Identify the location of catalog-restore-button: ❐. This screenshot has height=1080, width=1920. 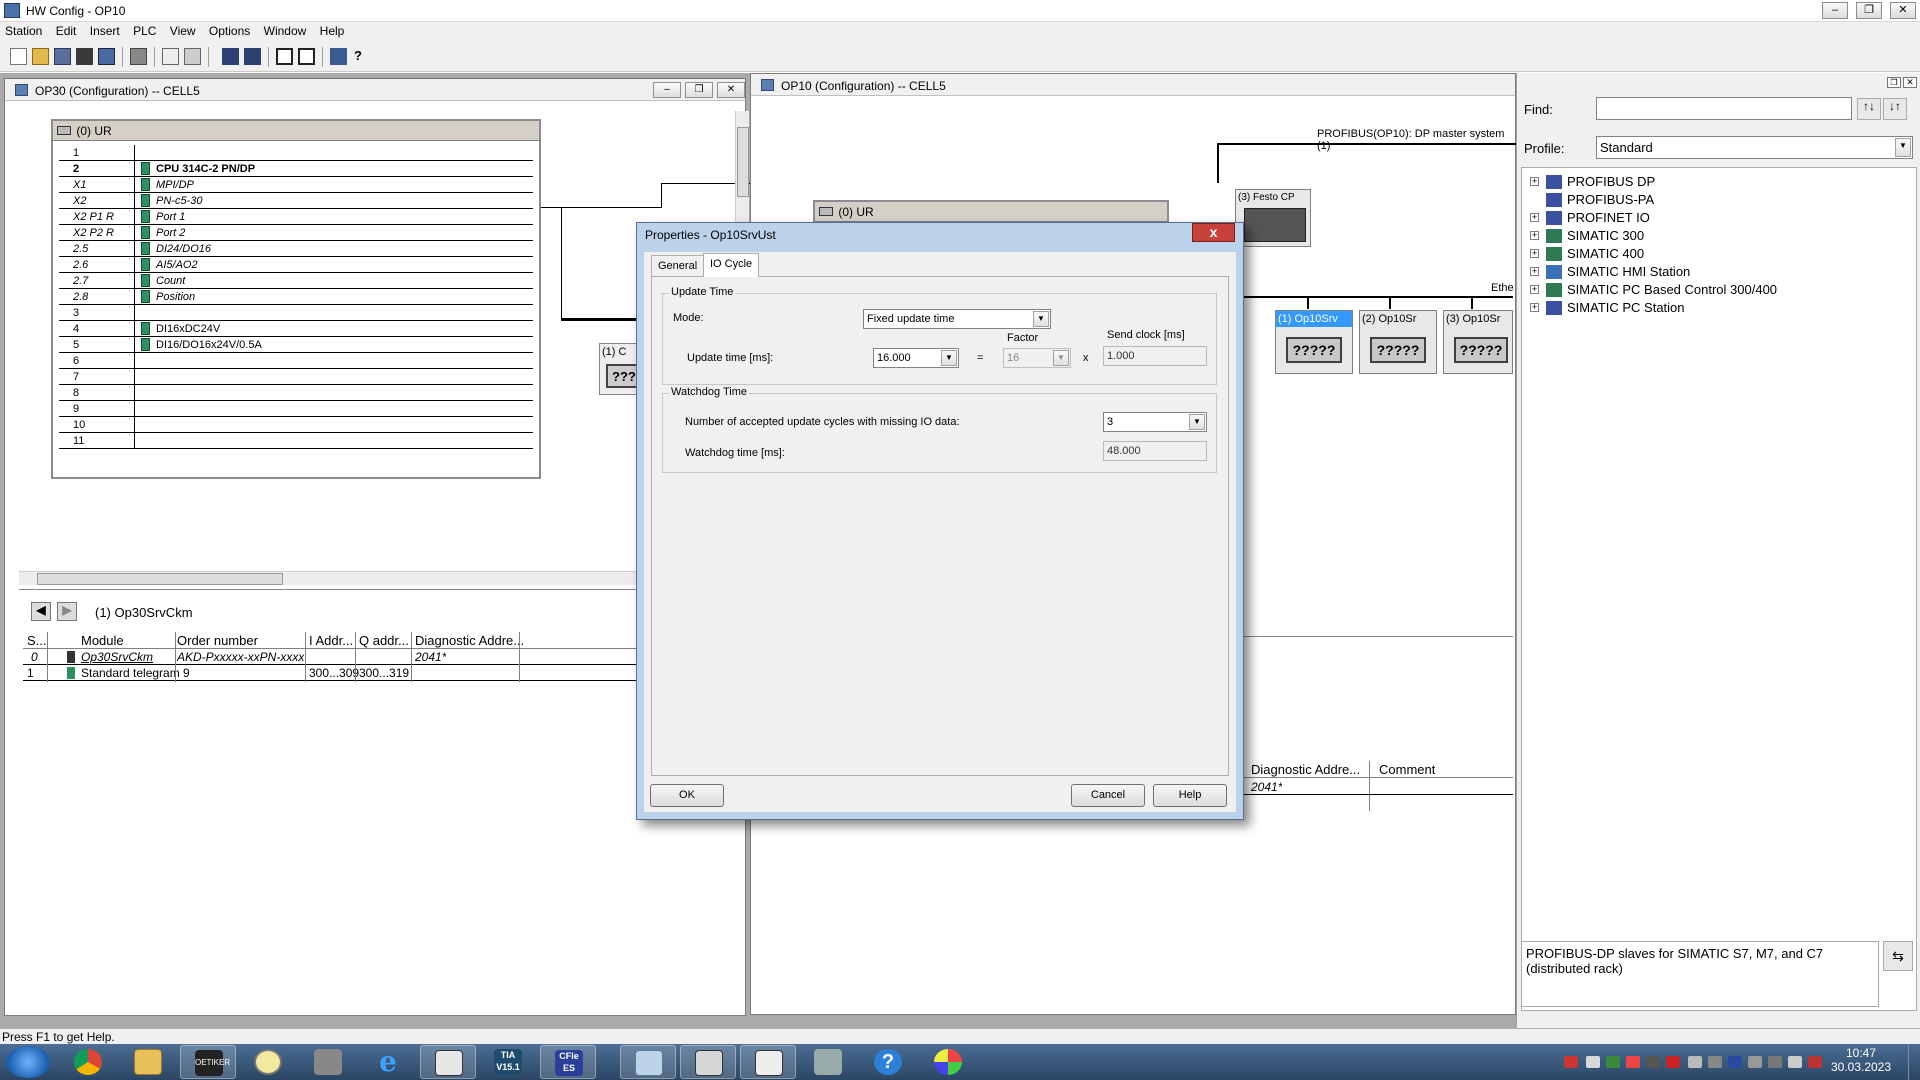
(1894, 82).